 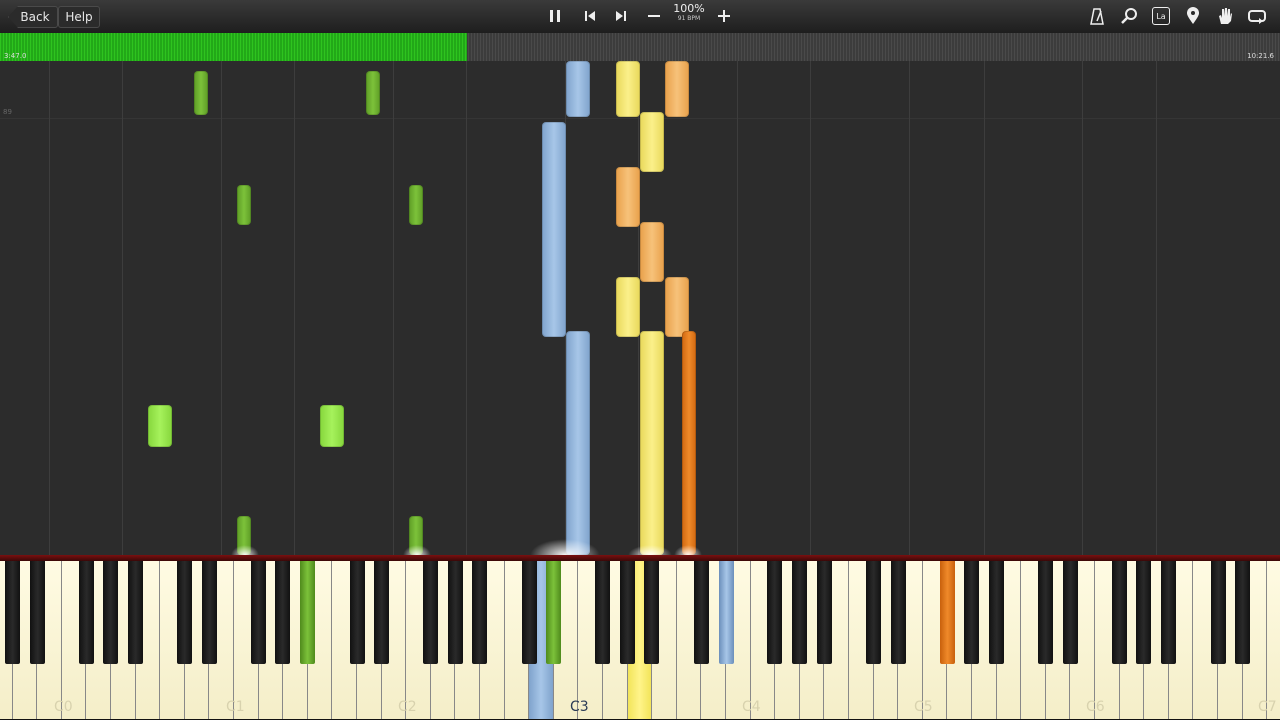 I want to click on octave-label: C0, so click(x=63, y=707).